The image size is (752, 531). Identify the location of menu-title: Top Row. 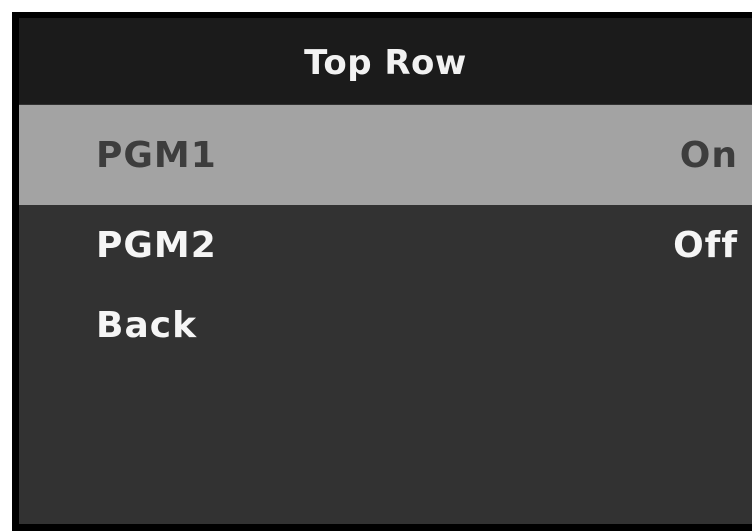
(385, 63).